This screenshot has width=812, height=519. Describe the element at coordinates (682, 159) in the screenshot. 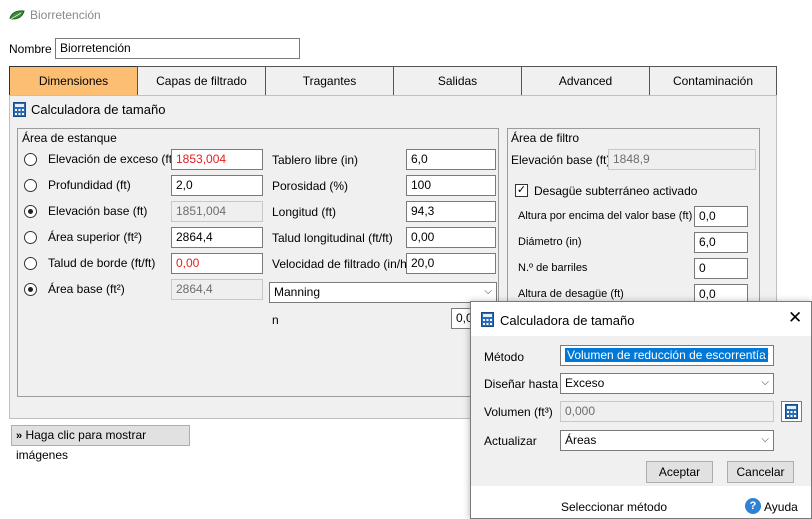

I see `filter-base-input: 1848,9` at that location.